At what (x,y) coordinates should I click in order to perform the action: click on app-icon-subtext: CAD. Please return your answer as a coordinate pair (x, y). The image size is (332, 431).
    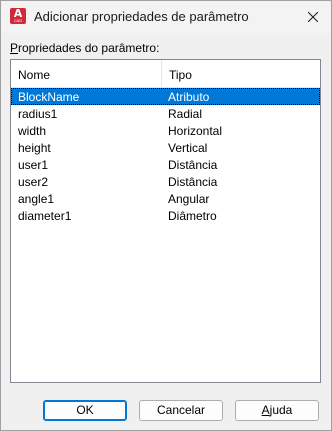
    Looking at the image, I should click on (18, 20).